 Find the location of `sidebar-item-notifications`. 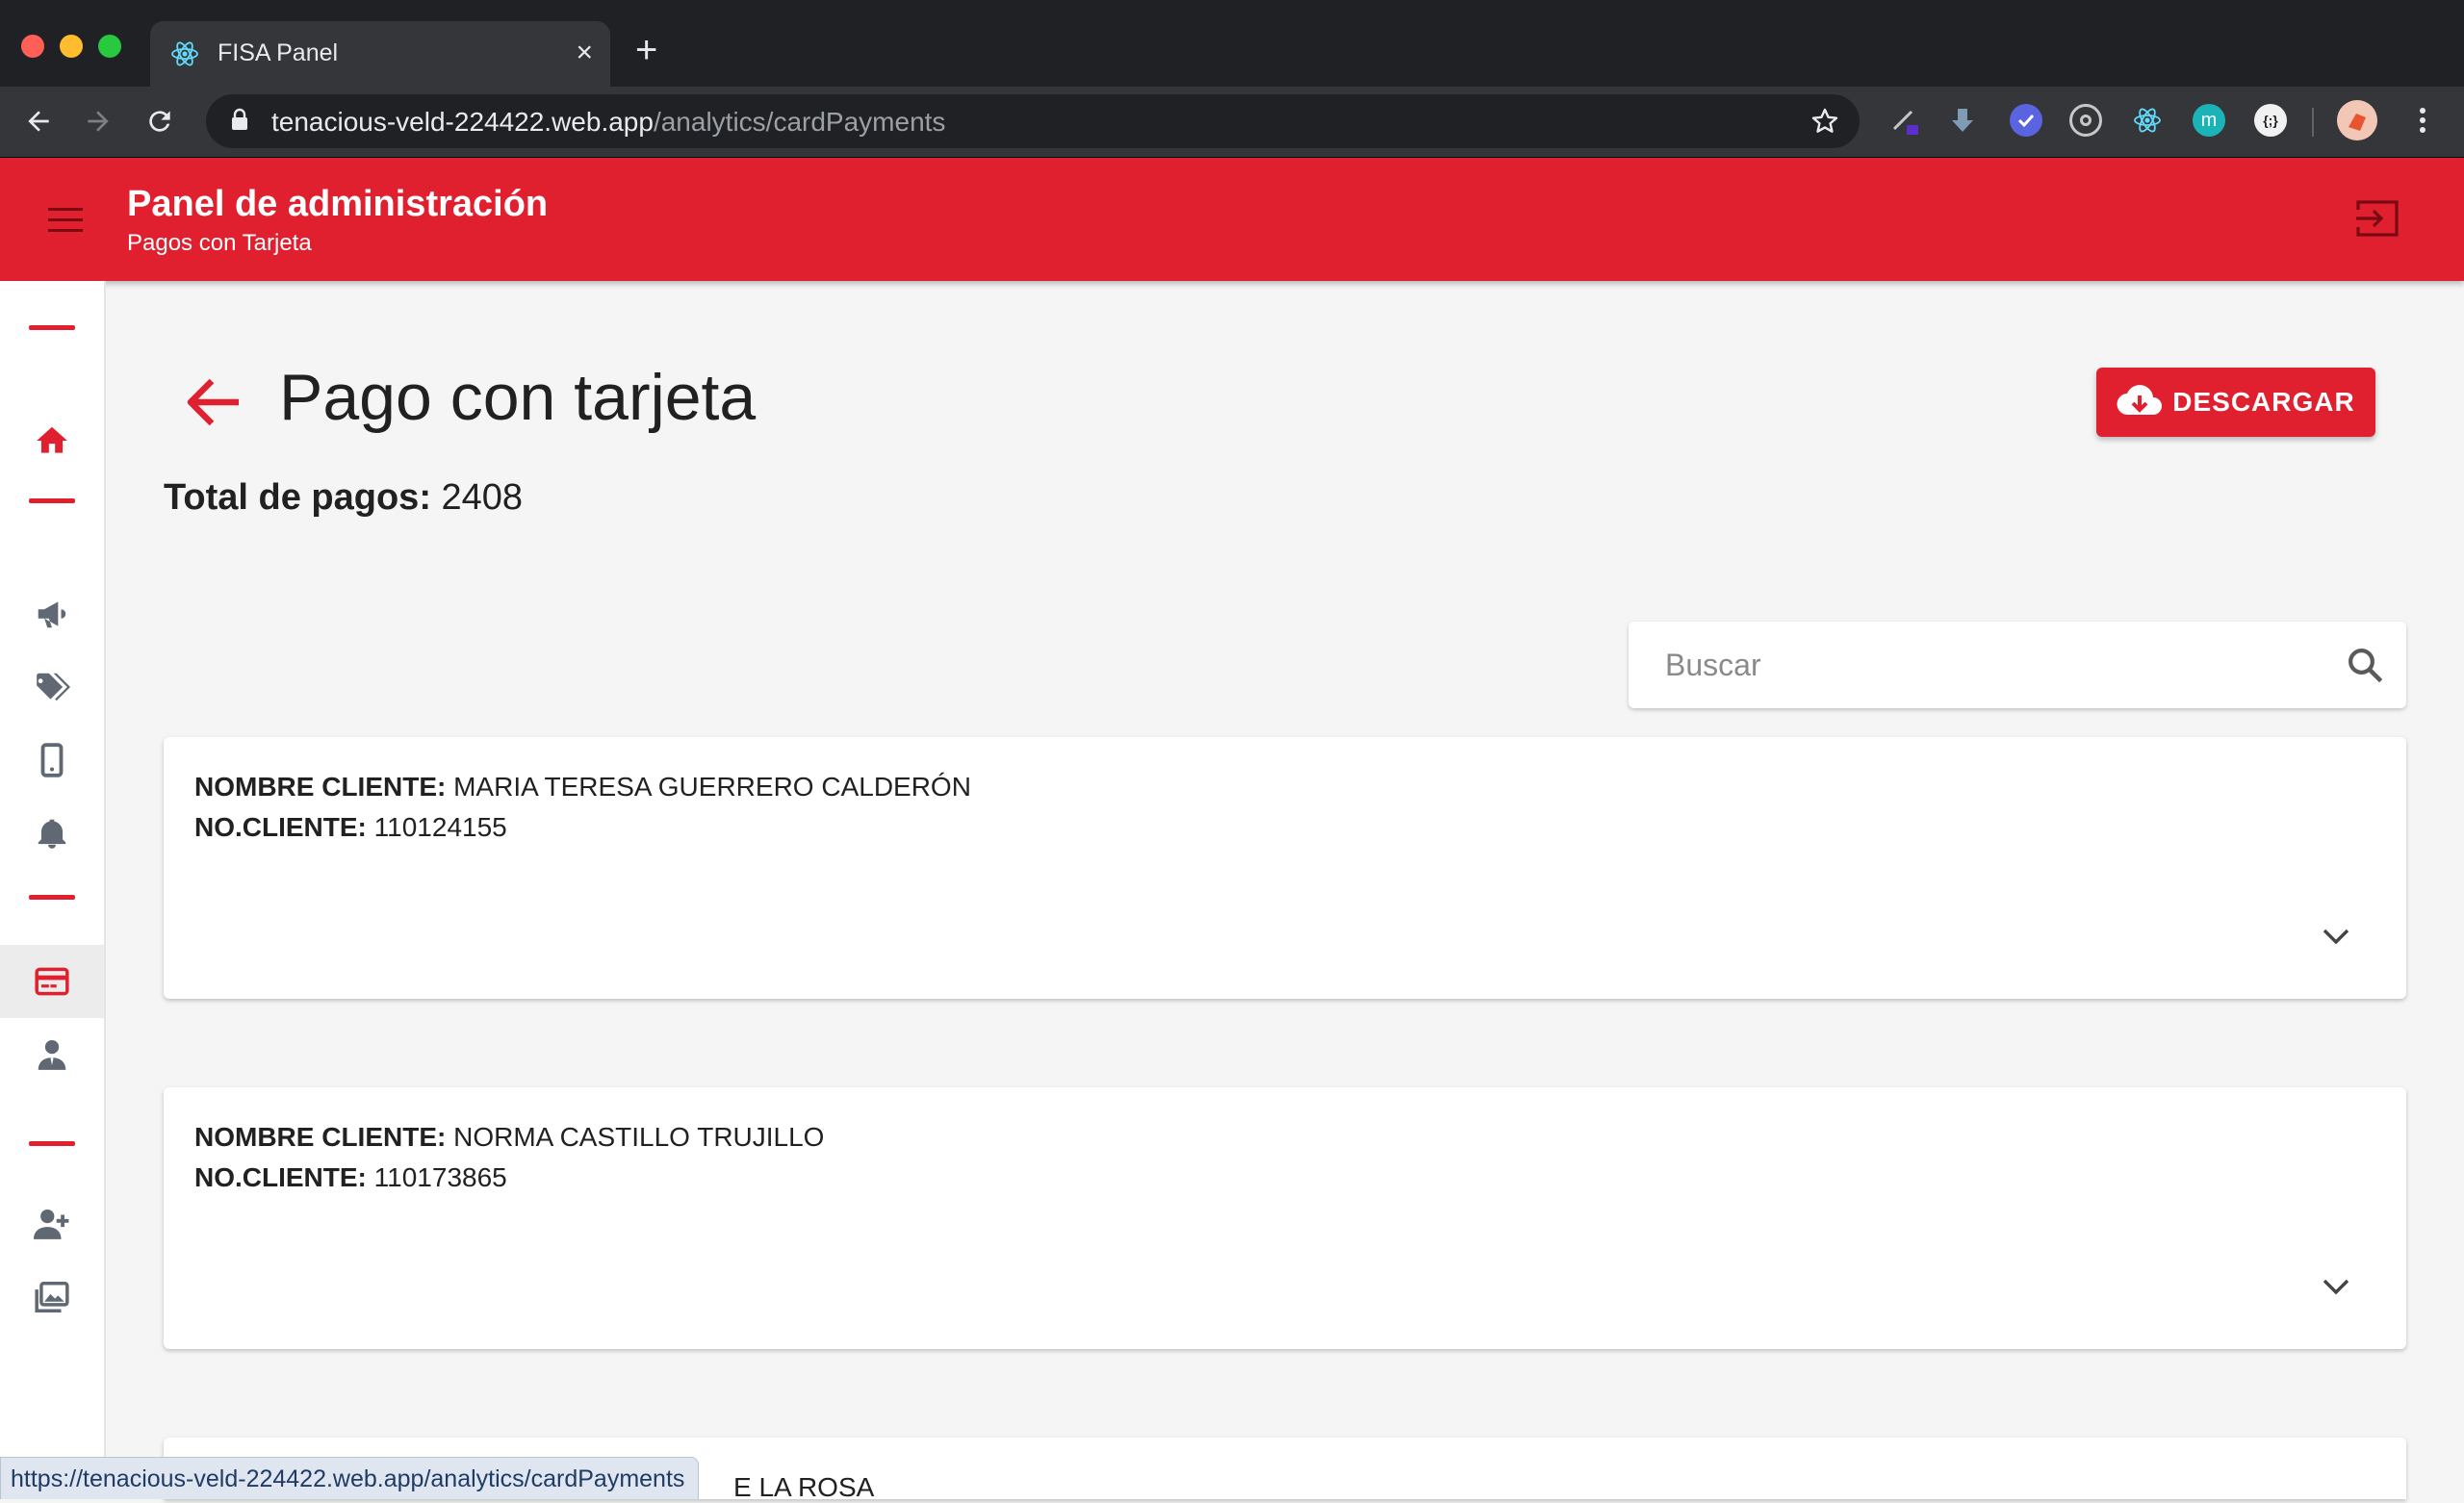

sidebar-item-notifications is located at coordinates (52, 833).